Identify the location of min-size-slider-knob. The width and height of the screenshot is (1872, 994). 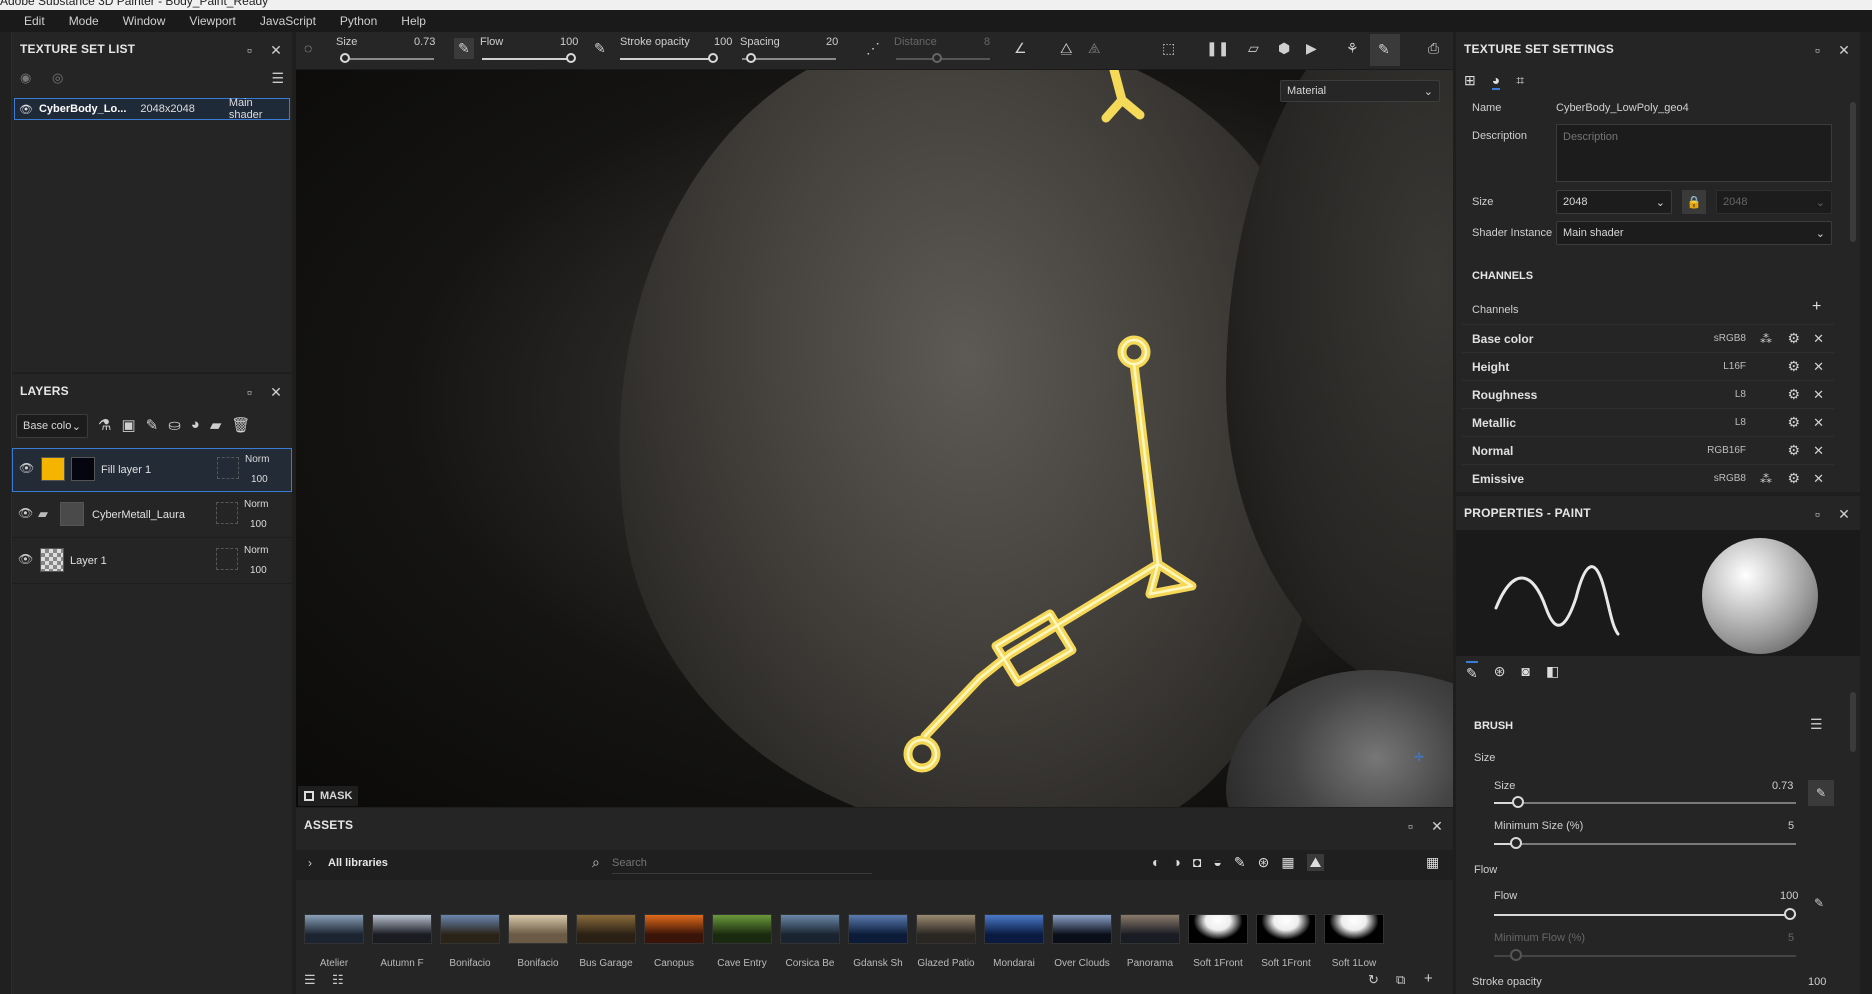
(1516, 843).